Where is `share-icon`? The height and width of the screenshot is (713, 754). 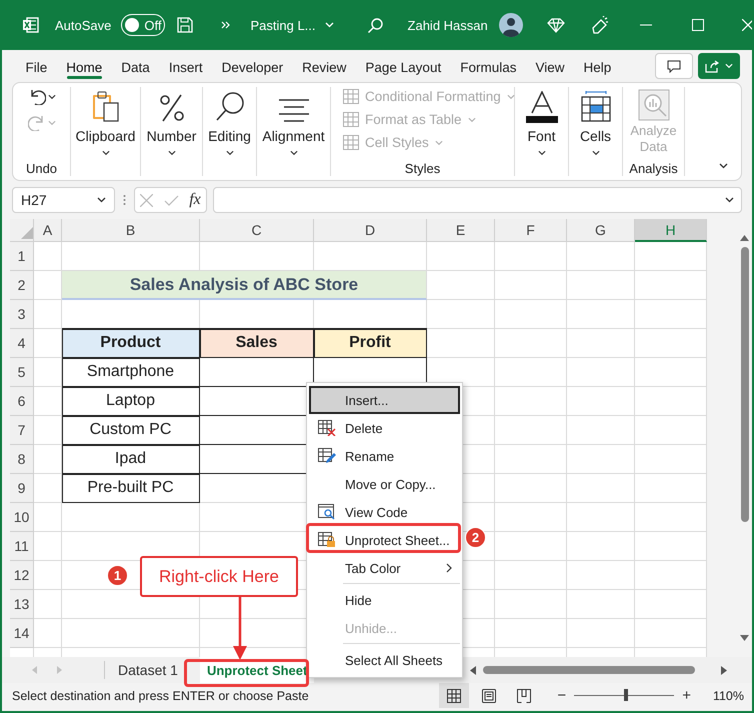 share-icon is located at coordinates (712, 66).